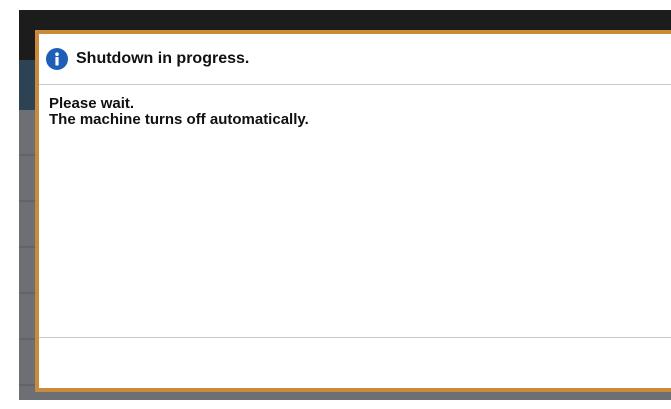 This screenshot has height=409, width=671. Describe the element at coordinates (57, 59) in the screenshot. I see `info-icon` at that location.